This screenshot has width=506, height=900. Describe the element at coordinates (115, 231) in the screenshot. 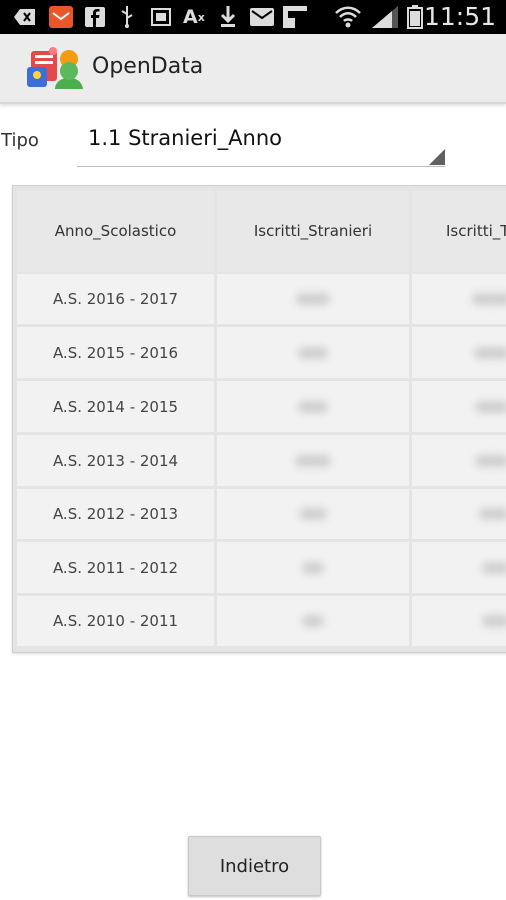

I see `column-header: Anno_Scolastico` at that location.